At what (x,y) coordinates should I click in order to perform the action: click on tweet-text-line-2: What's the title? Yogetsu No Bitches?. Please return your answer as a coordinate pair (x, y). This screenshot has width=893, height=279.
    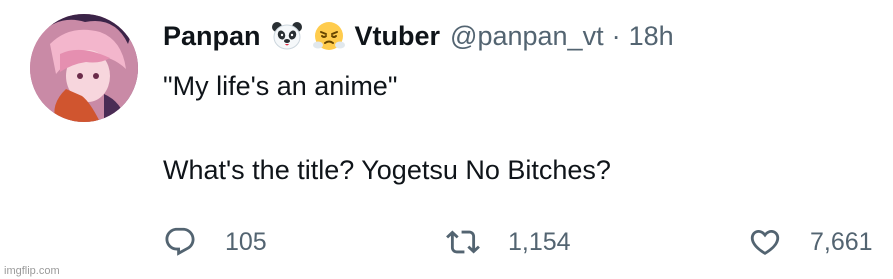
    Looking at the image, I should click on (387, 170).